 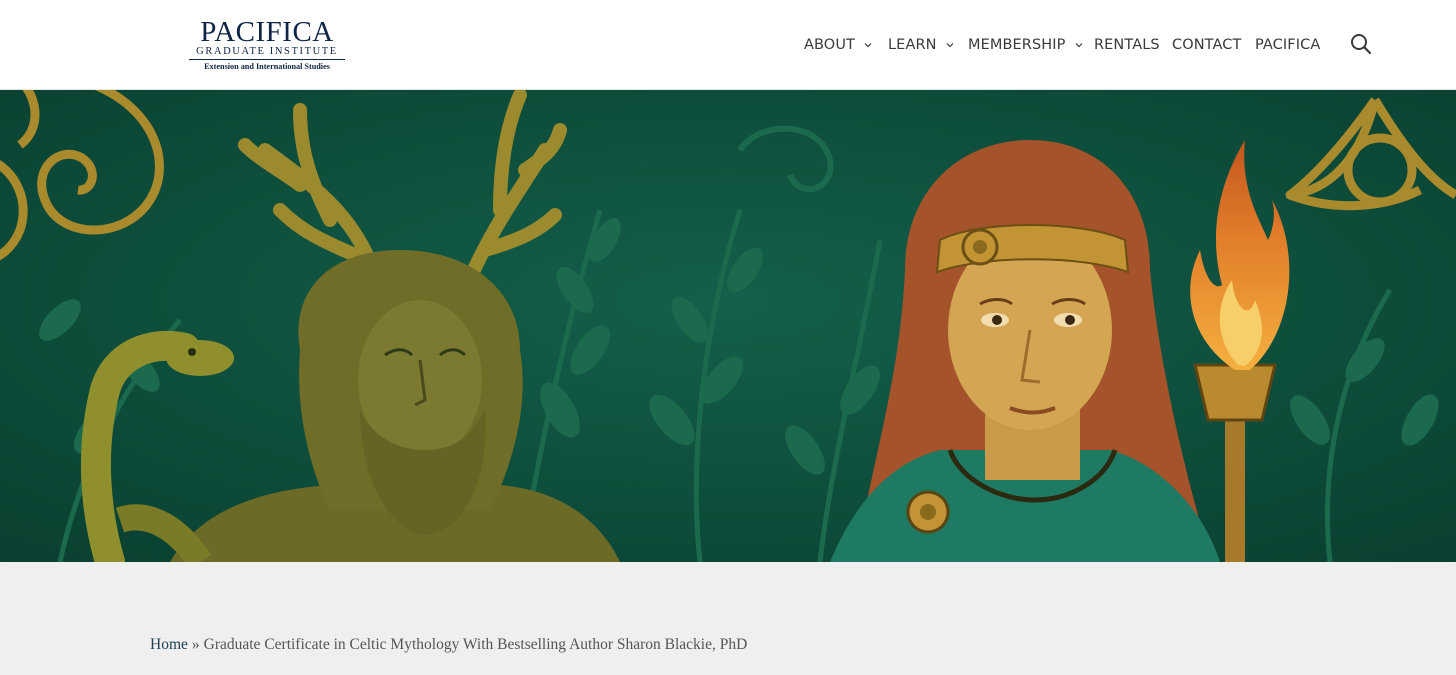 What do you see at coordinates (267, 32) in the screenshot?
I see `logo-name: PACIFICA` at bounding box center [267, 32].